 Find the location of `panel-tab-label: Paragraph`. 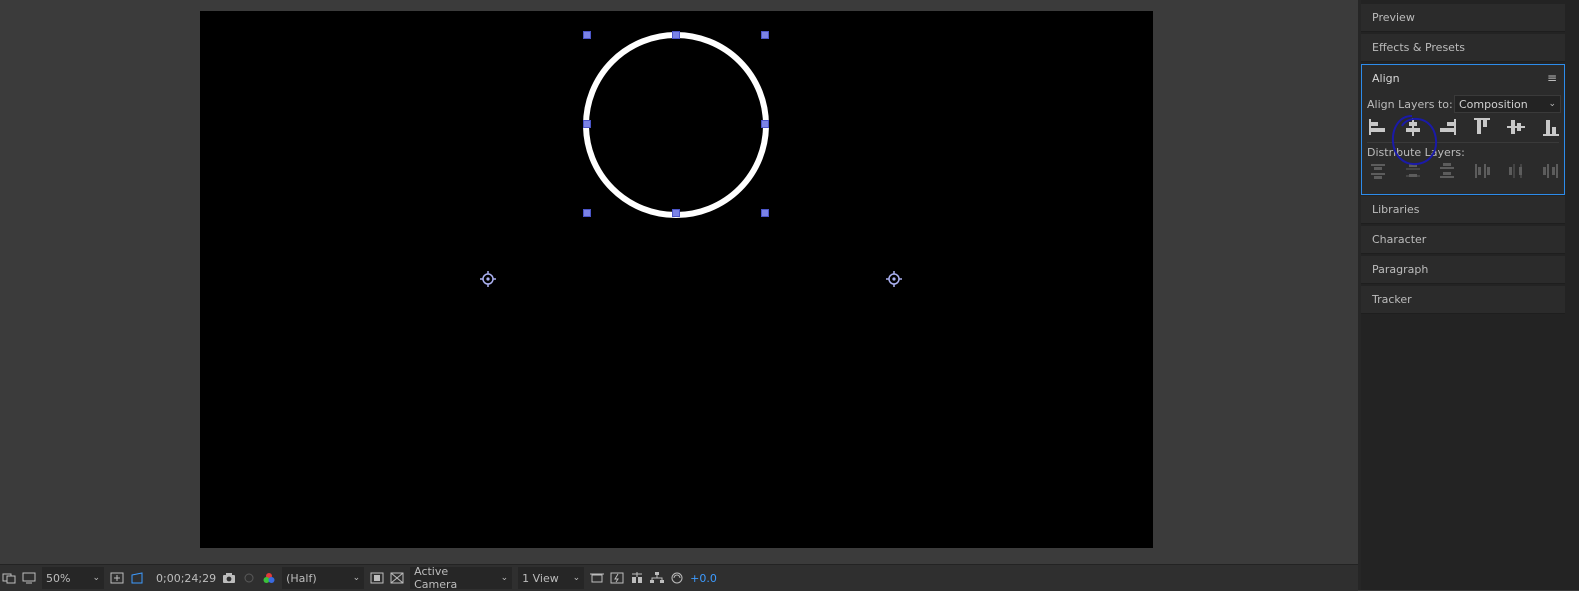

panel-tab-label: Paragraph is located at coordinates (1400, 269).